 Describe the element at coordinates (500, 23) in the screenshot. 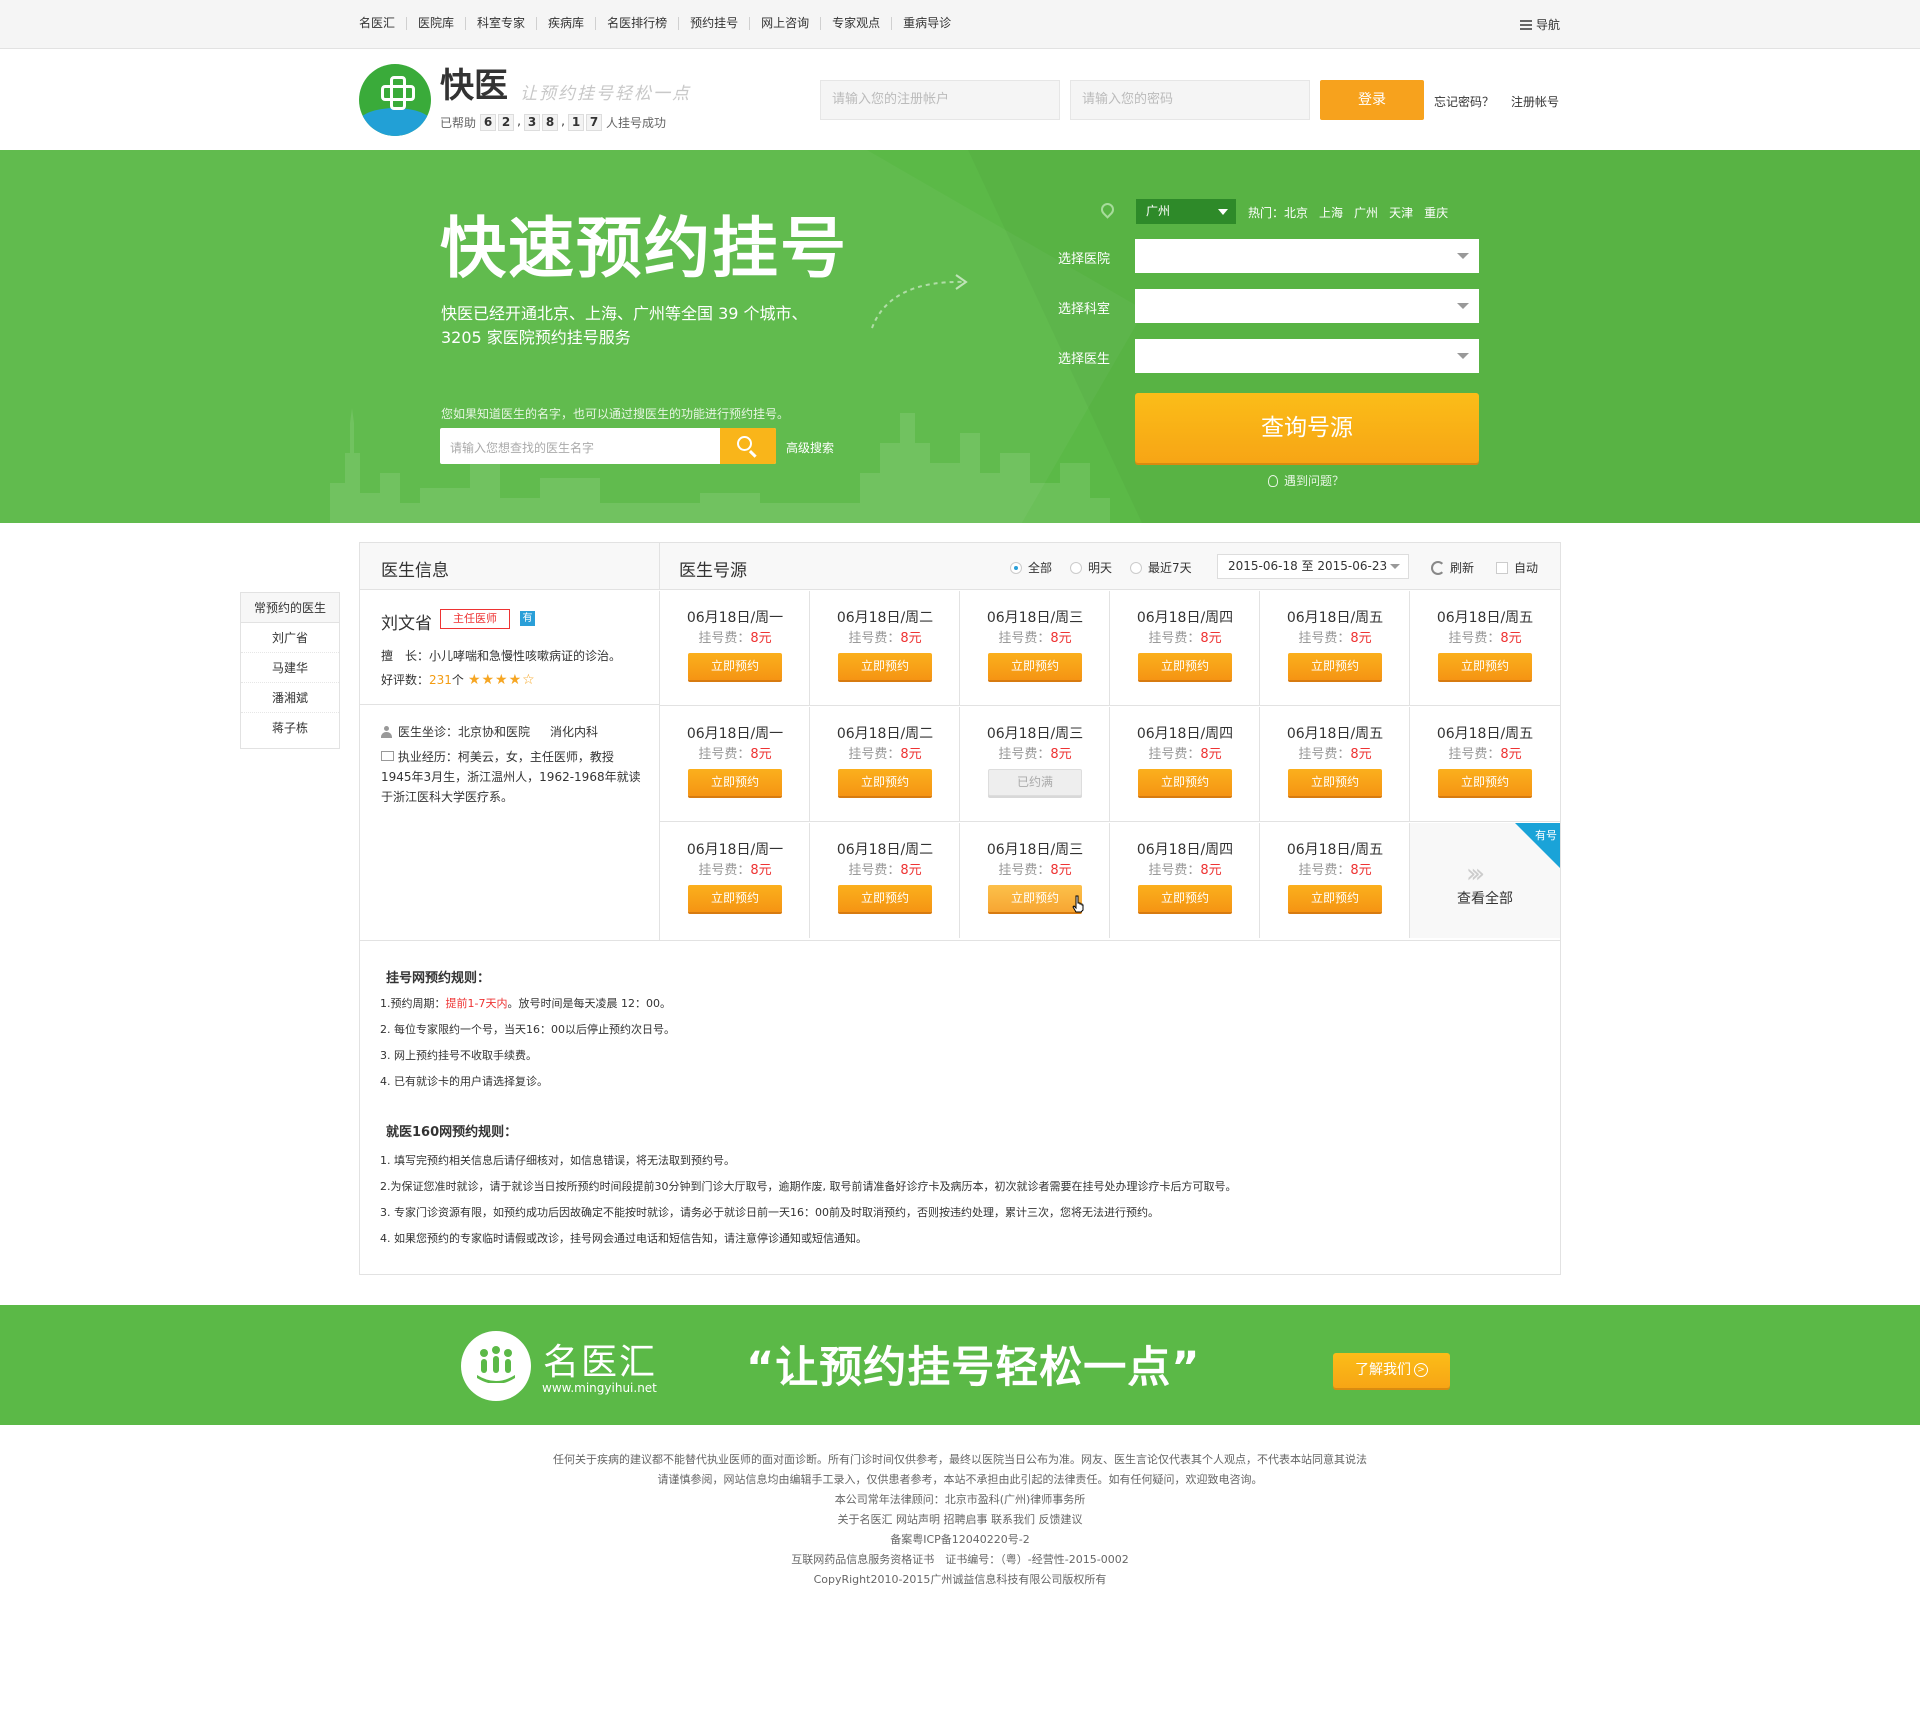

I see `nav-link: 科室专家` at that location.